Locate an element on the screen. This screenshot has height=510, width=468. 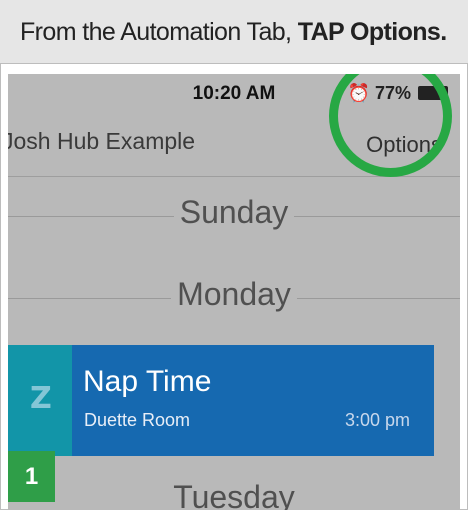
status-bar: 10:20 AM ⏰ 77% is located at coordinates (234, 91).